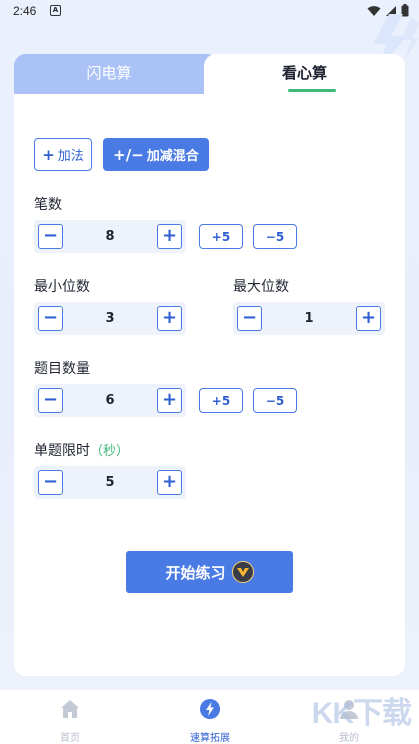  Describe the element at coordinates (210, 709) in the screenshot. I see `lightning-icon` at that location.